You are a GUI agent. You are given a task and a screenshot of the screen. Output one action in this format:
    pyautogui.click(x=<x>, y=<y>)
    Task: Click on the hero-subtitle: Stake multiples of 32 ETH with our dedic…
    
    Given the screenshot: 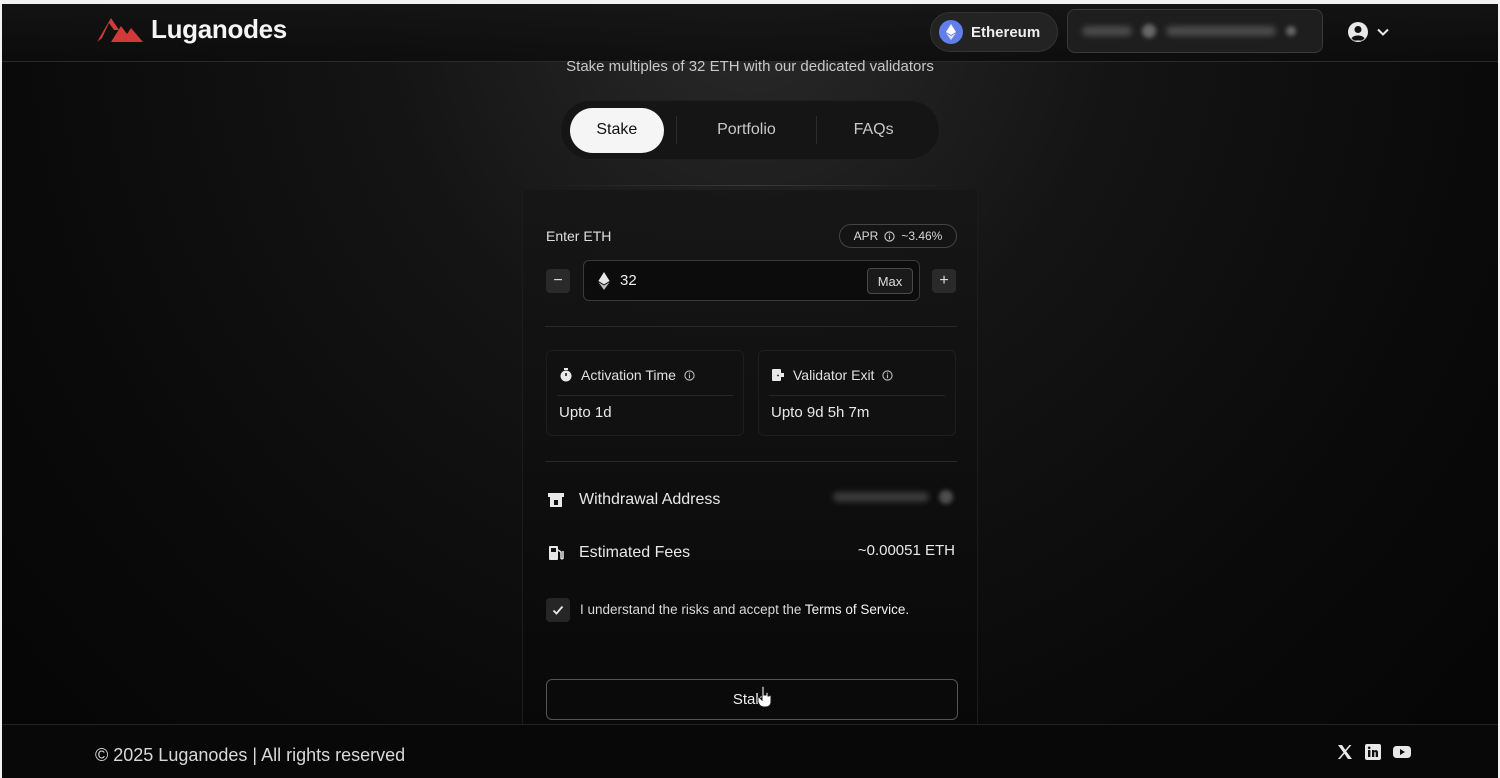 What is the action you would take?
    pyautogui.click(x=750, y=66)
    